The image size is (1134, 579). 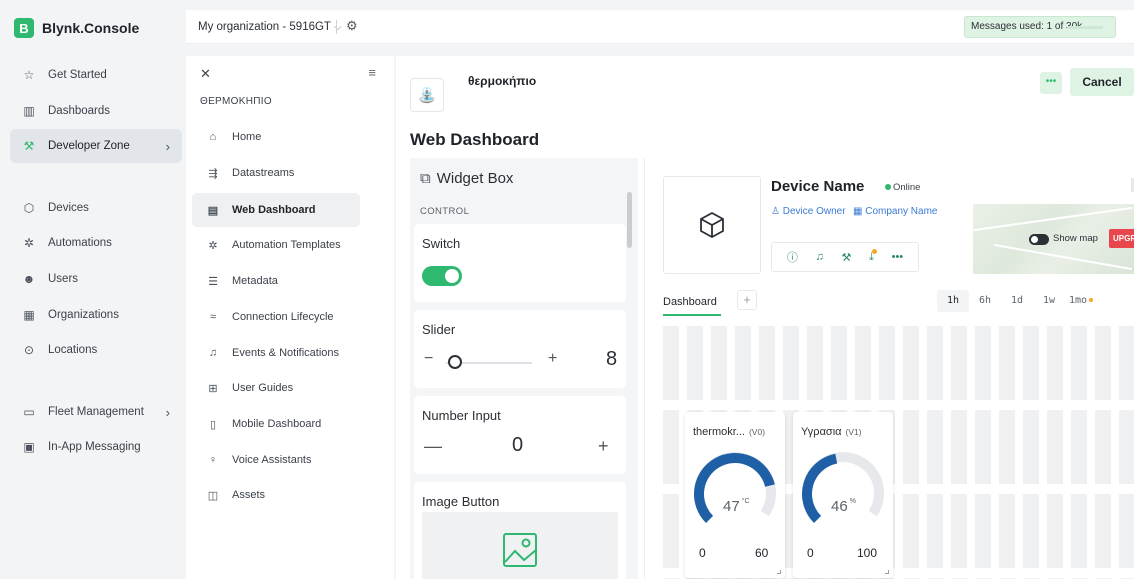 What do you see at coordinates (735, 495) in the screenshot?
I see `gauge-widget-temperature: thermokr... (V0) 47 °C 0 60` at bounding box center [735, 495].